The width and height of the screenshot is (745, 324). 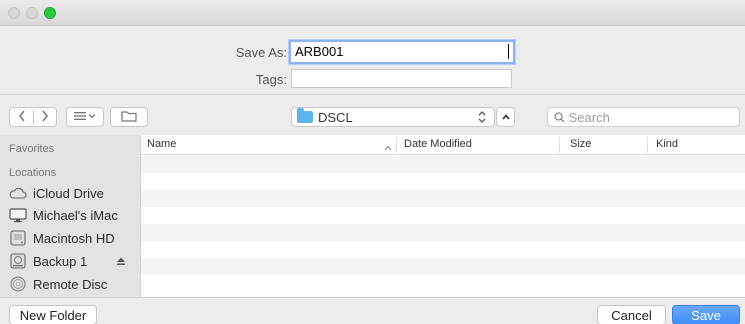 What do you see at coordinates (161, 144) in the screenshot?
I see `column-header-name: Name` at bounding box center [161, 144].